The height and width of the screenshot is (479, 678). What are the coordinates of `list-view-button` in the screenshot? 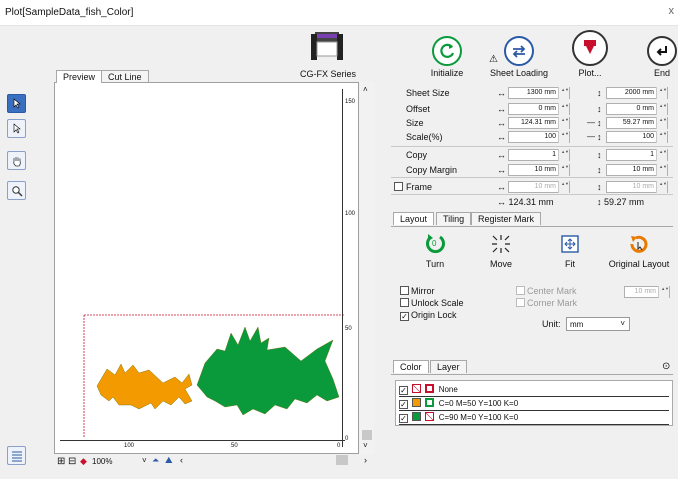 It's located at (16, 455).